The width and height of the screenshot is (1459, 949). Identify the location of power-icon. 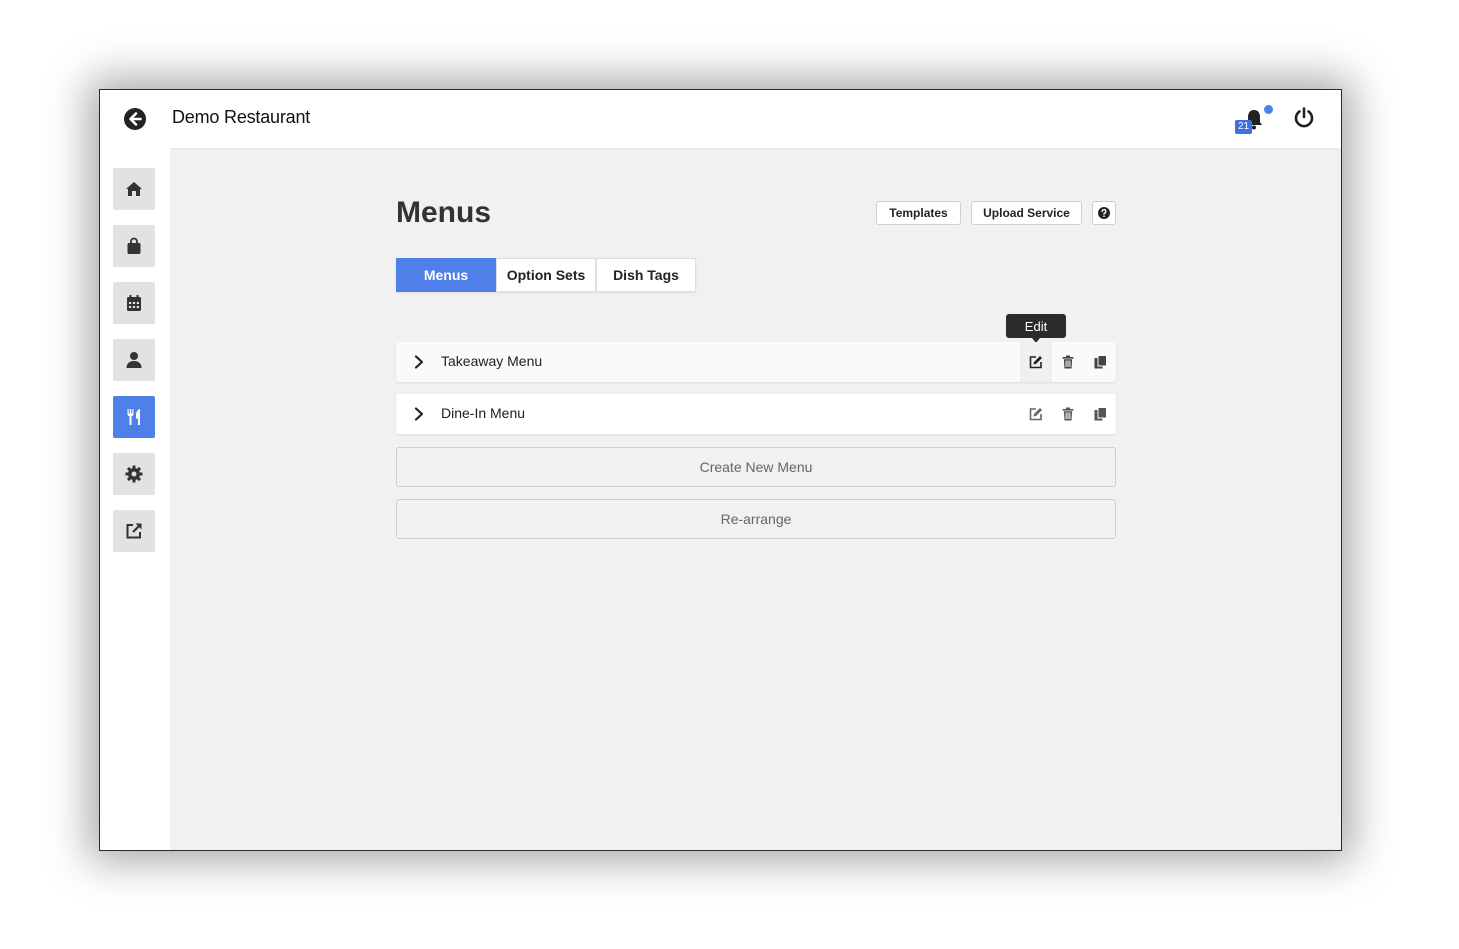
(1304, 118).